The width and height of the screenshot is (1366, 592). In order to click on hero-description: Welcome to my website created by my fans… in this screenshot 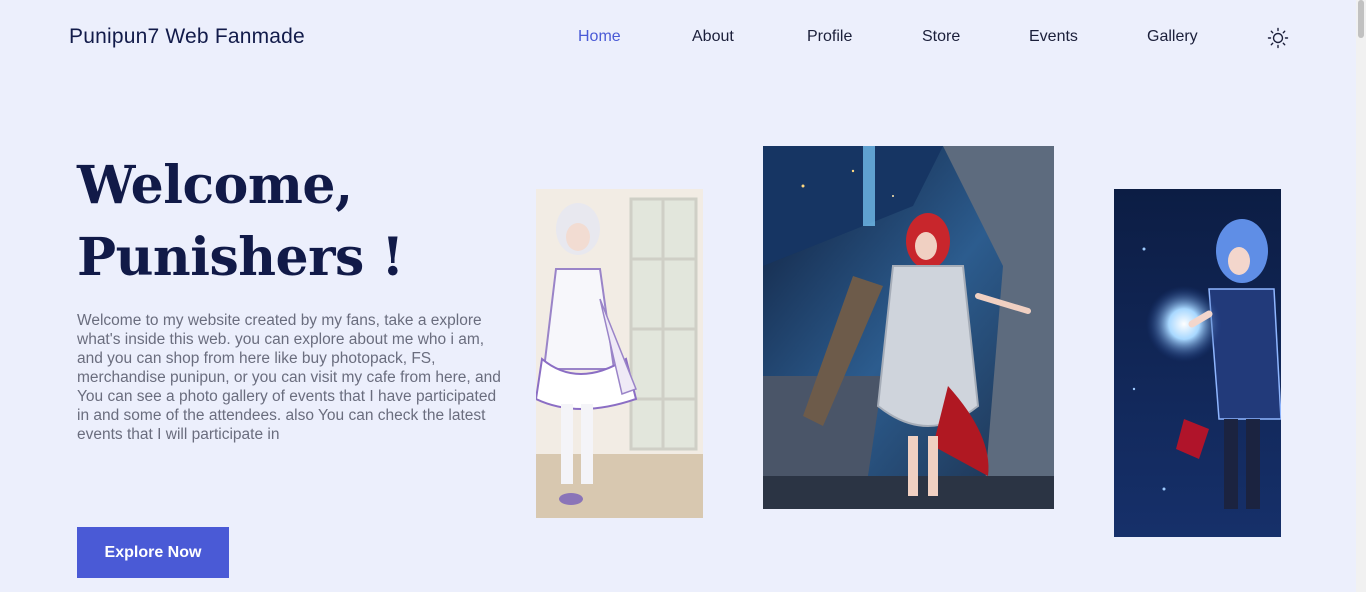, I will do `click(289, 377)`.